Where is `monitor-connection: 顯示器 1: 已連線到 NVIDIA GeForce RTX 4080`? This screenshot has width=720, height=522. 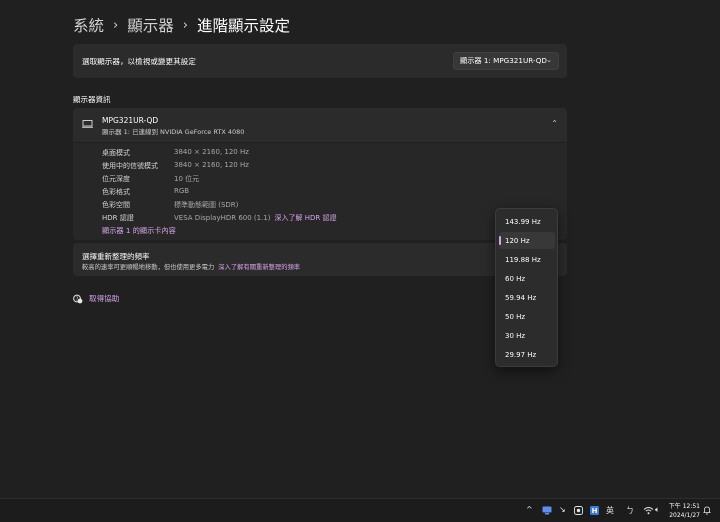
monitor-connection: 顯示器 1: 已連線到 NVIDIA GeForce RTX 4080 is located at coordinates (173, 132).